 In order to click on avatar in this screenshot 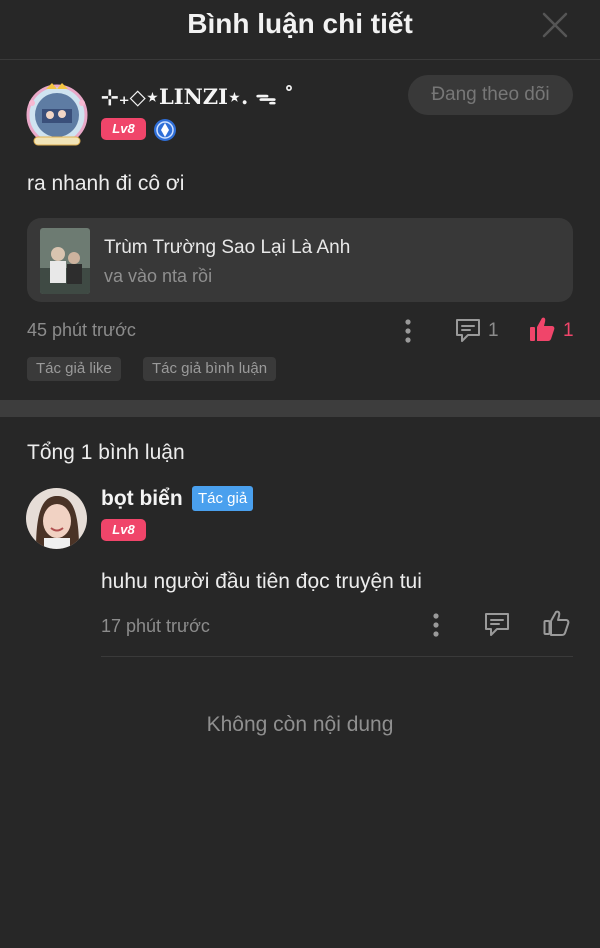, I will do `click(57, 114)`.